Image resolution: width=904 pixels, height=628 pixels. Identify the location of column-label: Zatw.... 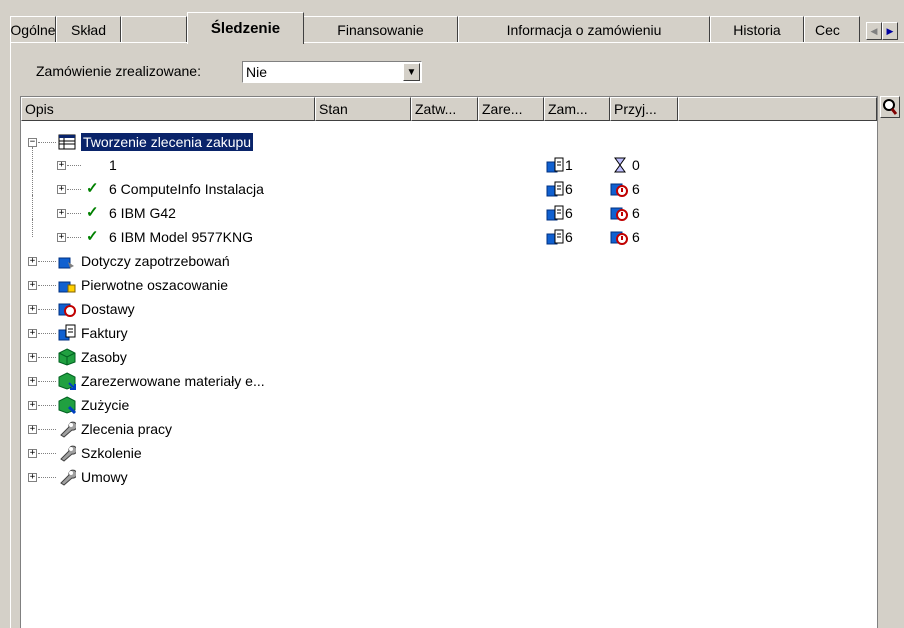
(436, 109).